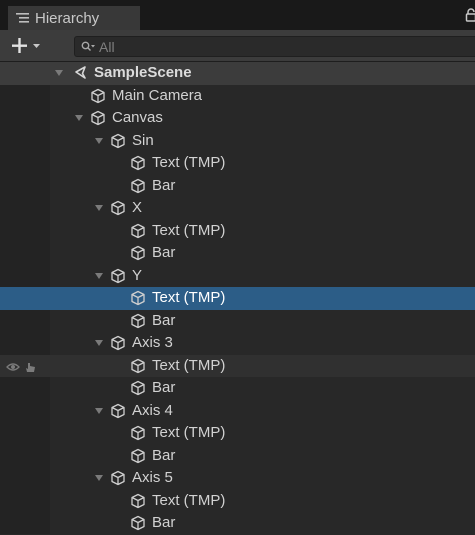 This screenshot has height=535, width=475. What do you see at coordinates (237, 141) in the screenshot?
I see `hierarchy-row: Sin` at bounding box center [237, 141].